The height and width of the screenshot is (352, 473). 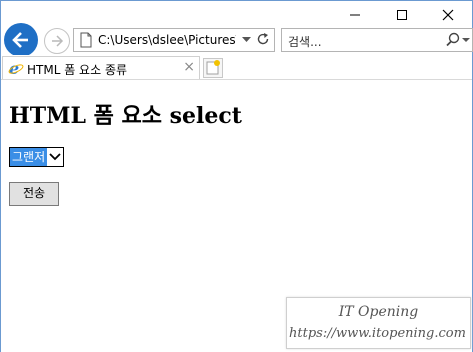 I want to click on minimize-icon, so click(x=355, y=15).